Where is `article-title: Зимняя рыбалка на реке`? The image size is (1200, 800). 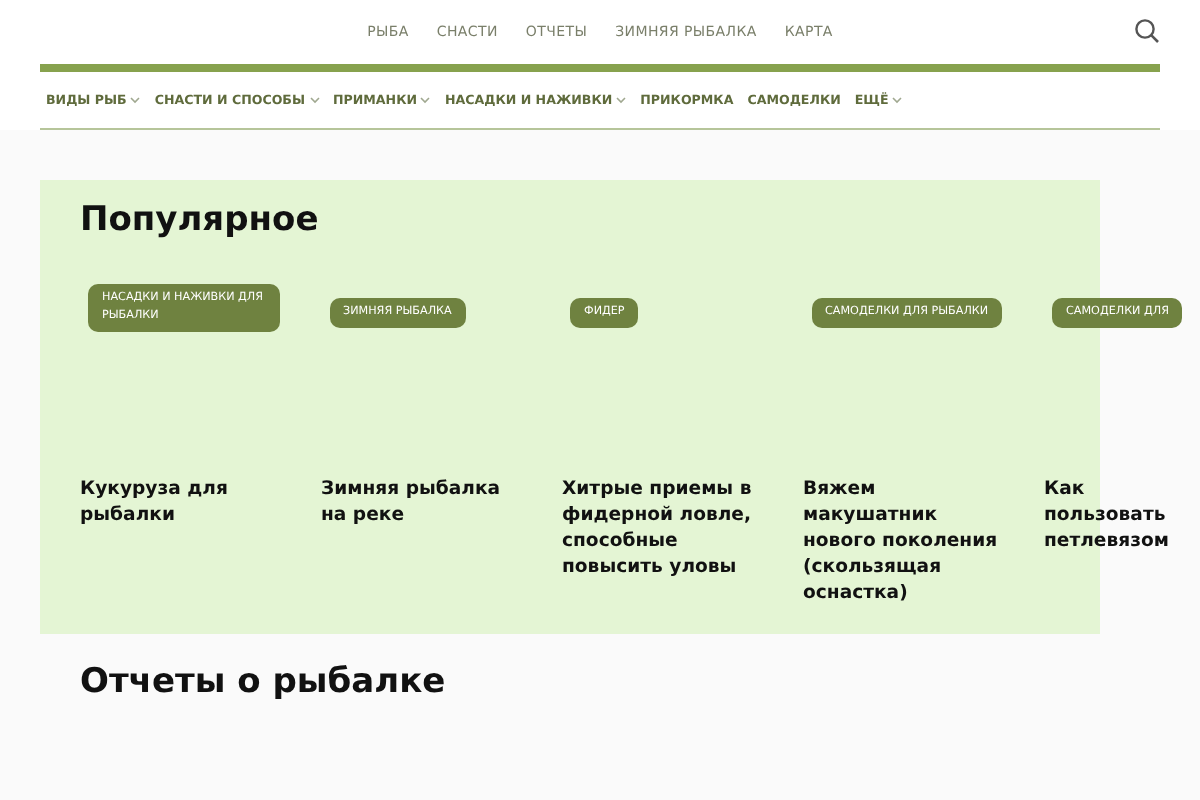
article-title: Зимняя рыбалка на реке is located at coordinates (421, 502).